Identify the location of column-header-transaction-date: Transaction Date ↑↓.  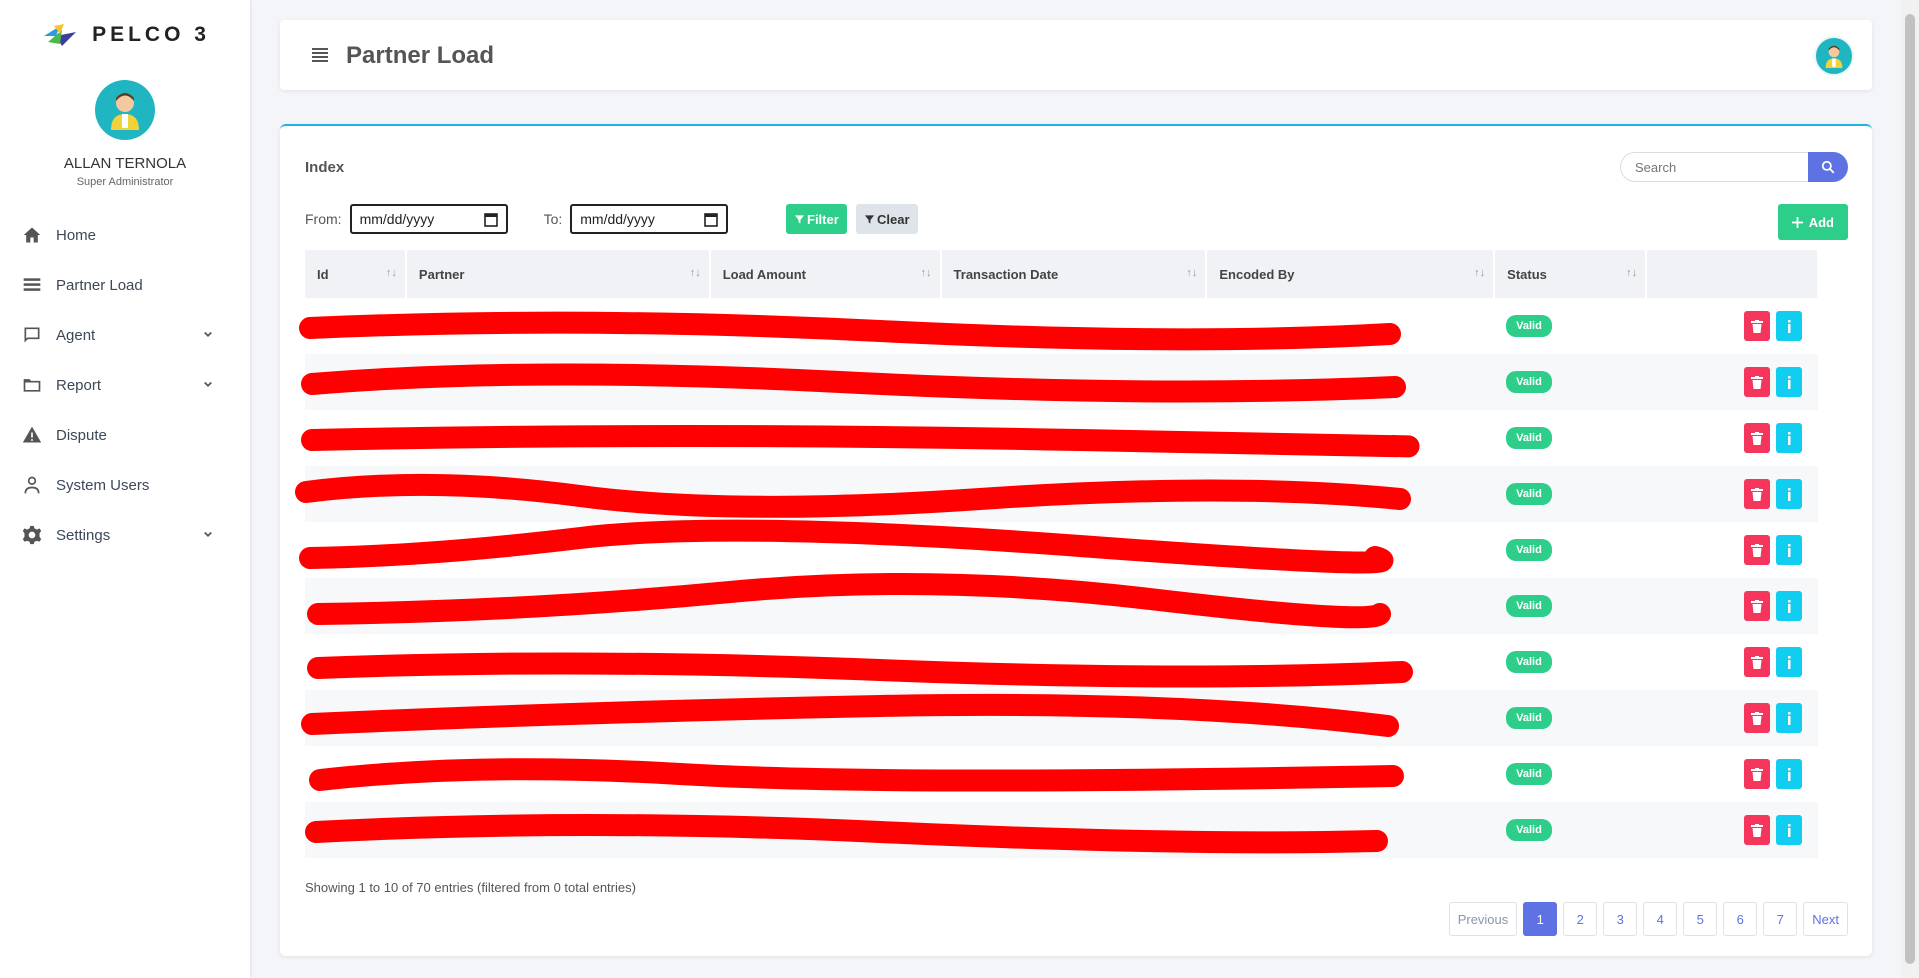
(1074, 274).